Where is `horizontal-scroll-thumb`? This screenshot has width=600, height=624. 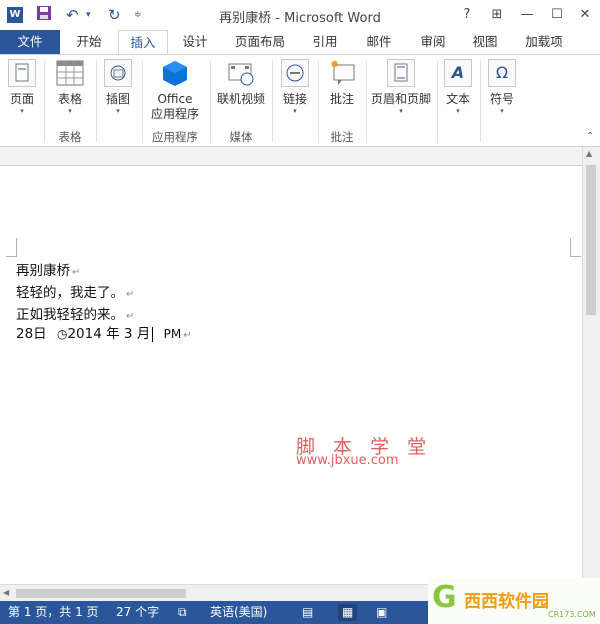
horizontal-scroll-thumb is located at coordinates (101, 593).